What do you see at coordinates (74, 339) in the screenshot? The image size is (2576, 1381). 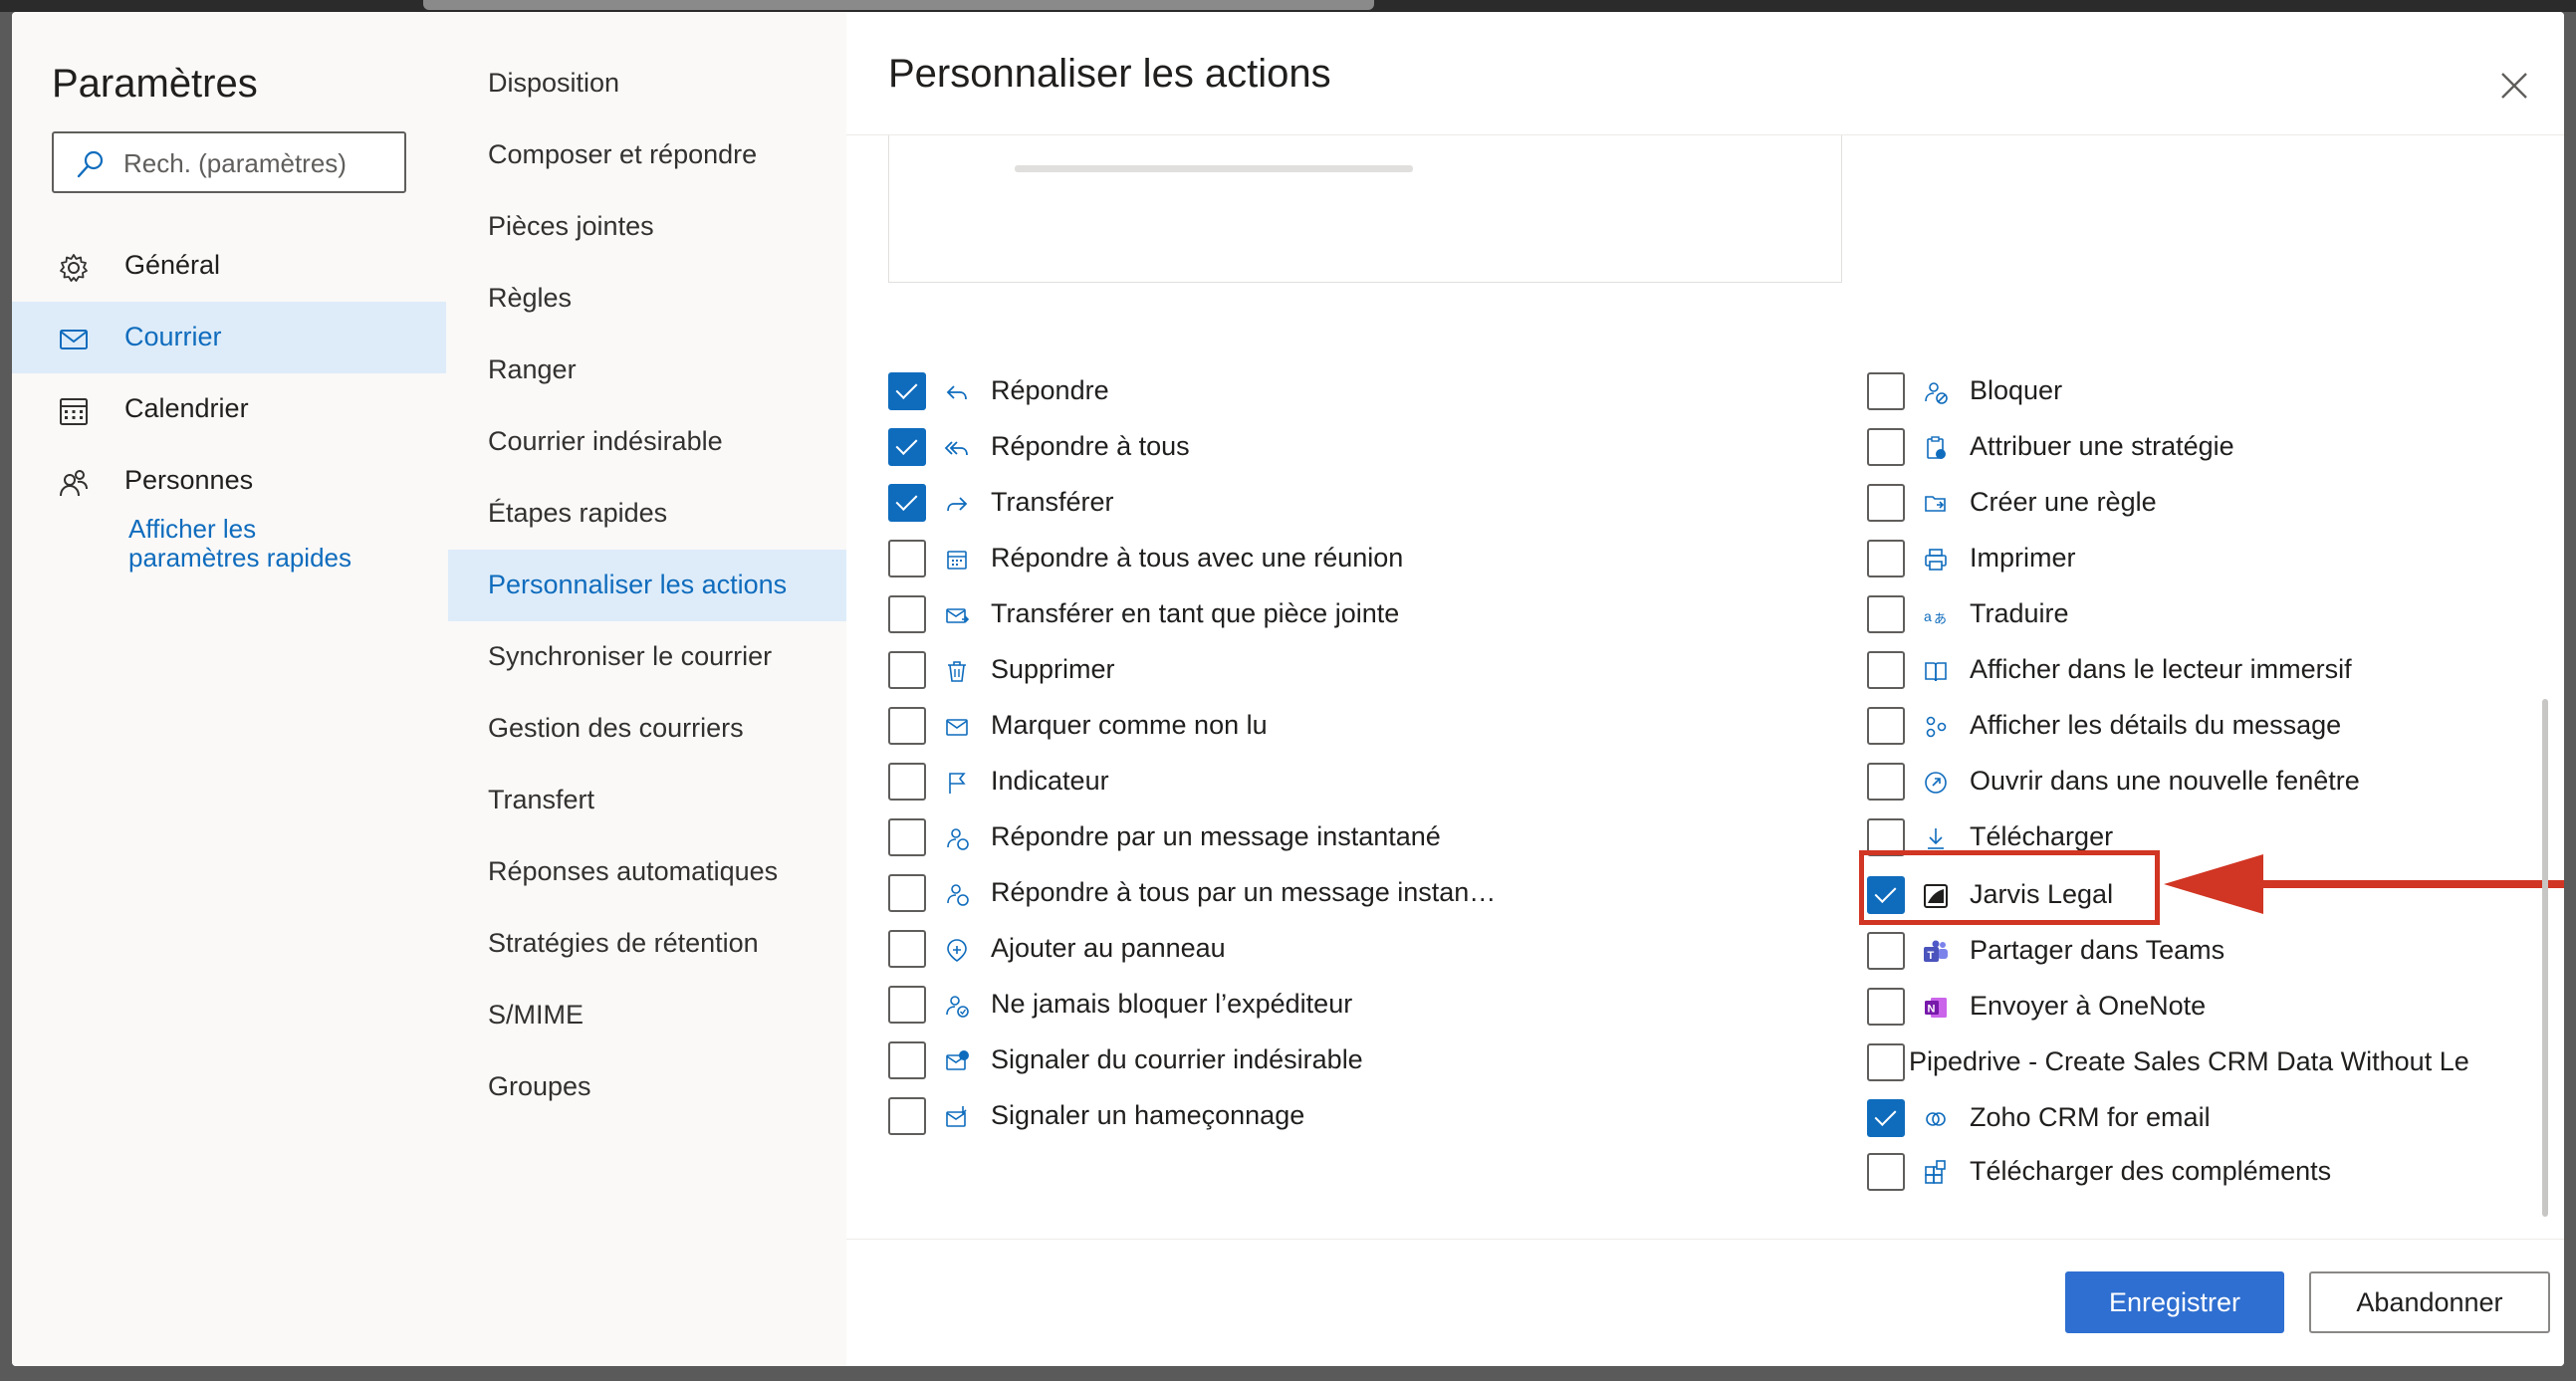 I see `mail-icon` at bounding box center [74, 339].